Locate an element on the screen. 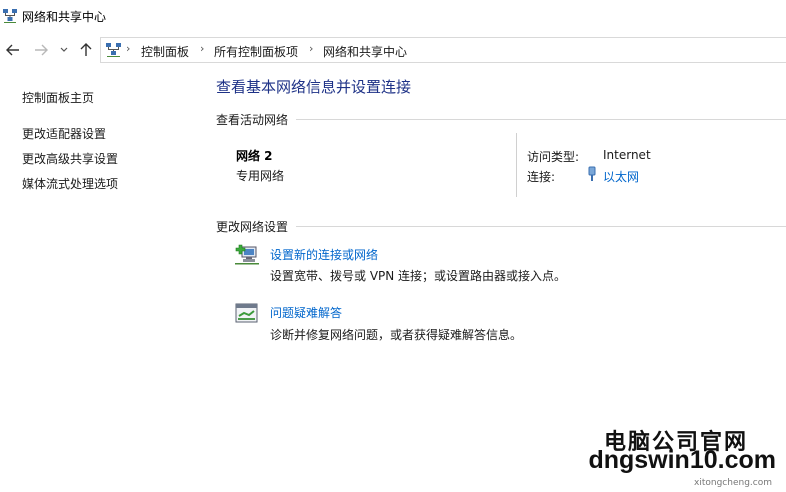  network-center-icon is located at coordinates (10, 16).